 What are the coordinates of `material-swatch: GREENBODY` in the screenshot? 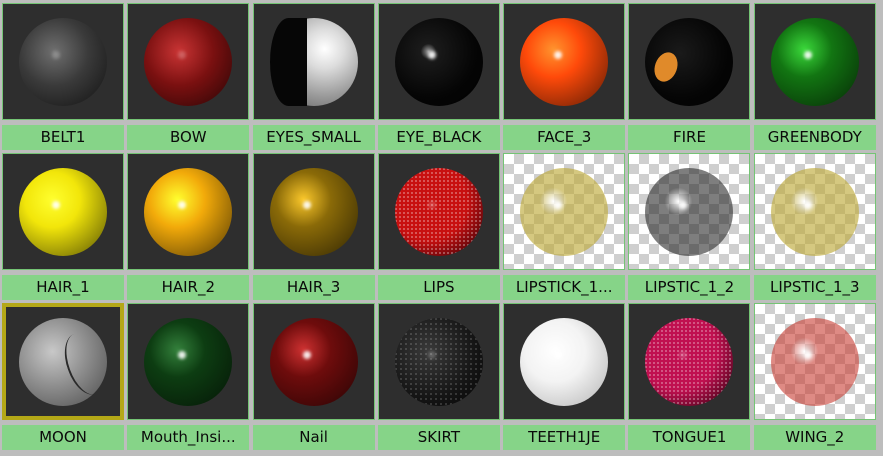 It's located at (814, 77).